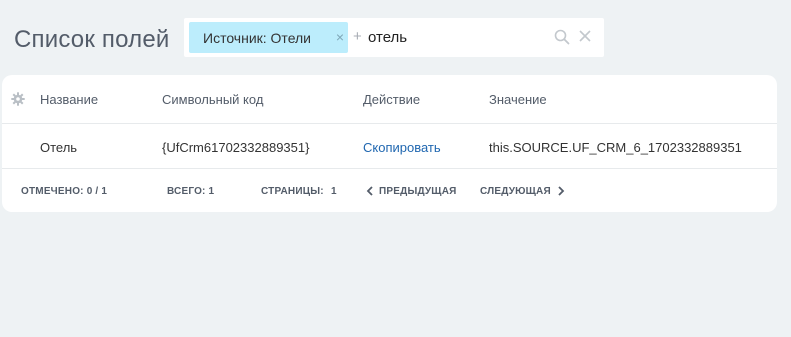  I want to click on row-code: {UfCrm61702332889351}, so click(236, 147).